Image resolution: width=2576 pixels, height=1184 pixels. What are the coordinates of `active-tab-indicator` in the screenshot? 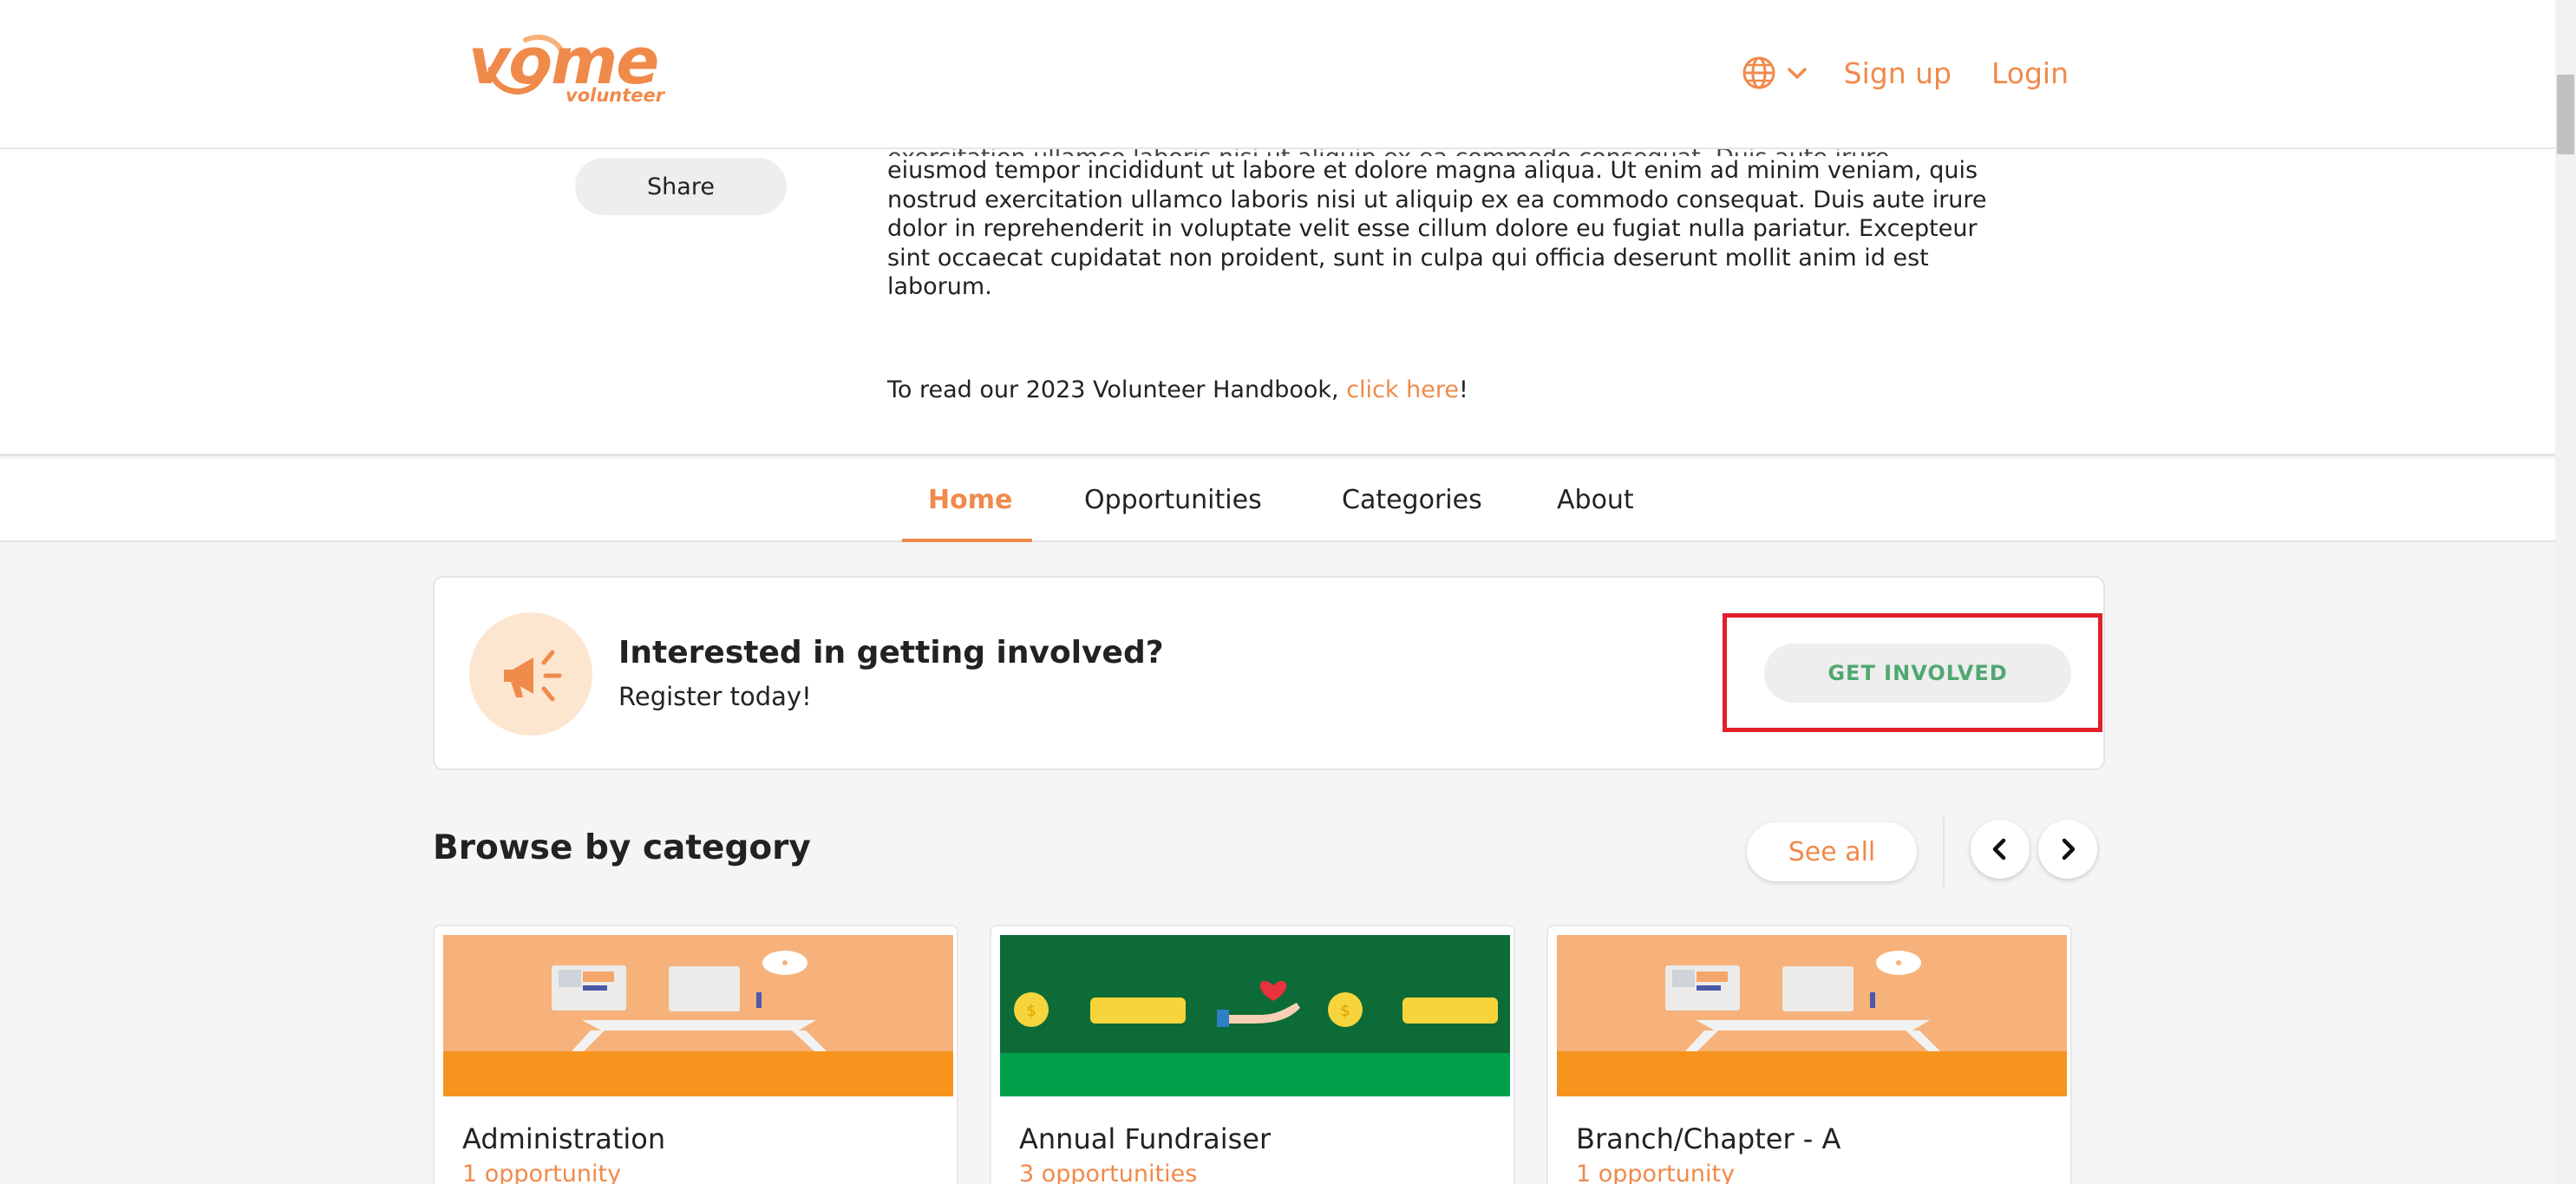 It's located at (967, 541).